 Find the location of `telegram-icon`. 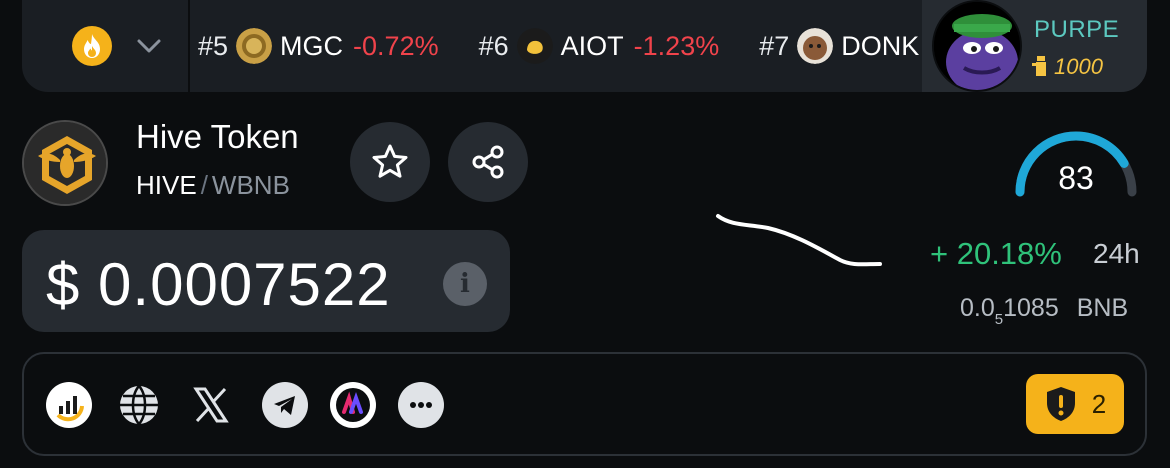

telegram-icon is located at coordinates (285, 405).